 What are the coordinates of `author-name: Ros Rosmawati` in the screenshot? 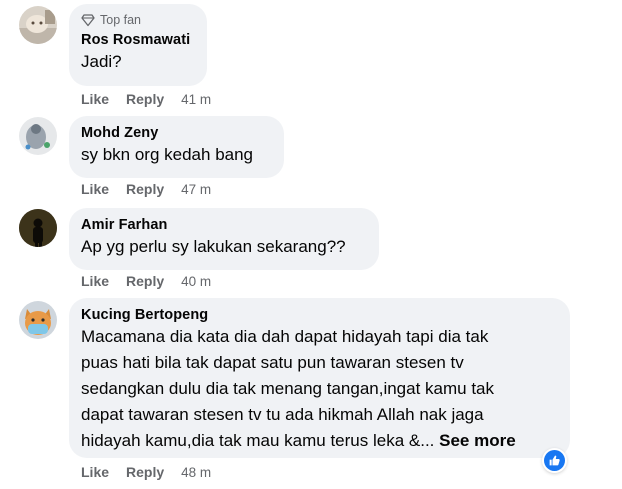 It's located at (138, 40).